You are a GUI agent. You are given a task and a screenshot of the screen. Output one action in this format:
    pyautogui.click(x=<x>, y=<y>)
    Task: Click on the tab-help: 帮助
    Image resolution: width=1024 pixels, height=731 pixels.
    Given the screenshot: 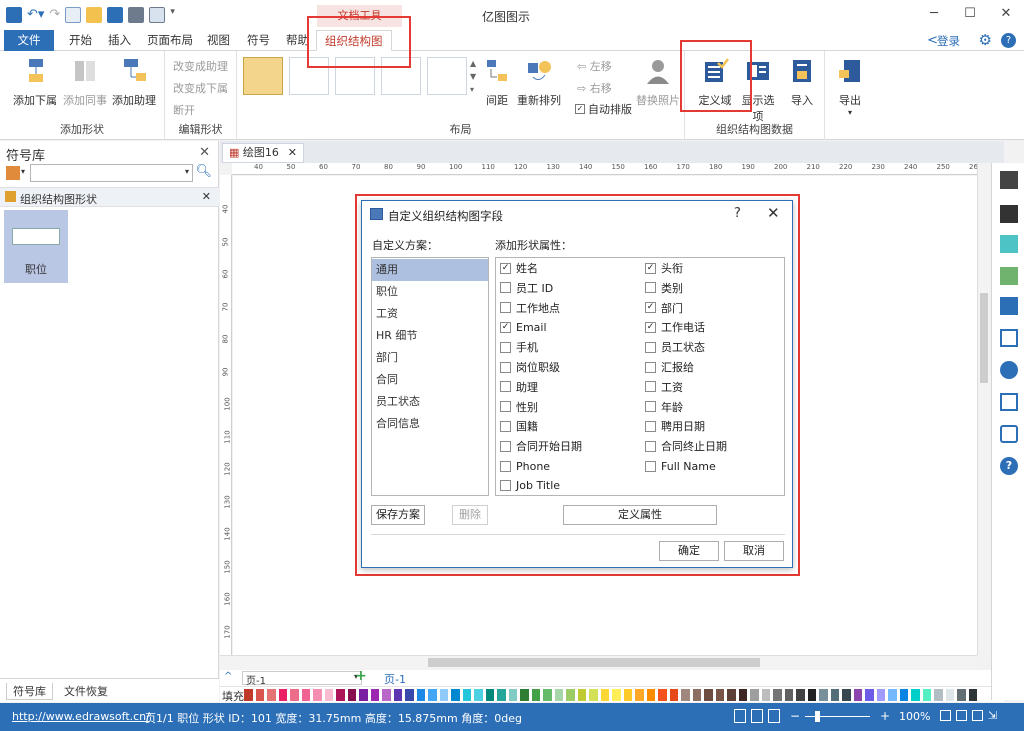 What is the action you would take?
    pyautogui.click(x=297, y=40)
    